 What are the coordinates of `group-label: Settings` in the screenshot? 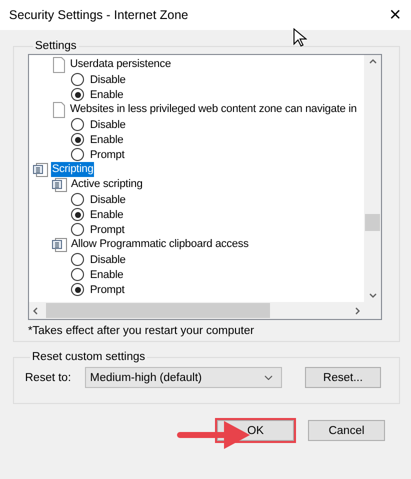 It's located at (56, 46).